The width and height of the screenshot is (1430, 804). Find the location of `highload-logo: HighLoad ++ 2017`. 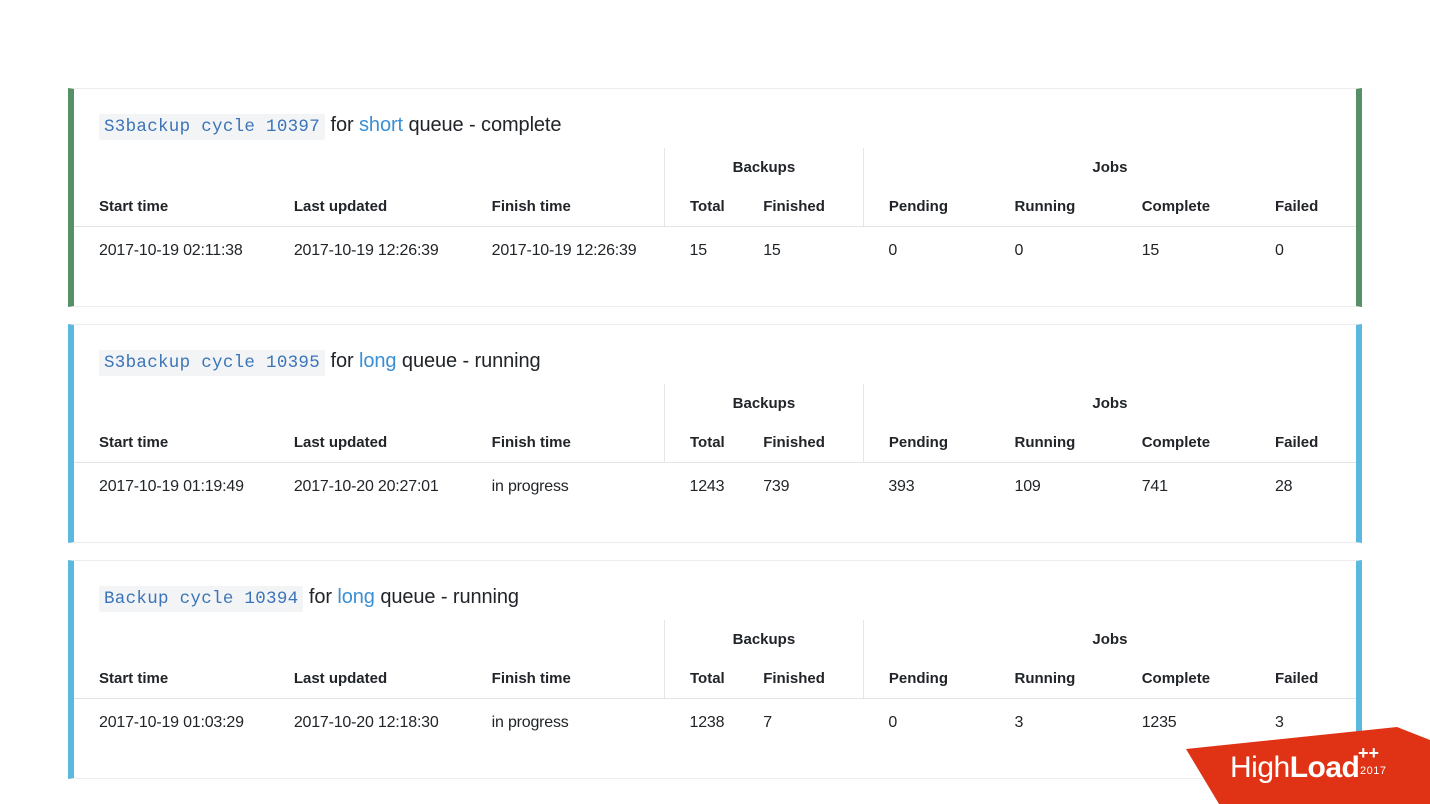

highload-logo: HighLoad ++ 2017 is located at coordinates (1308, 765).